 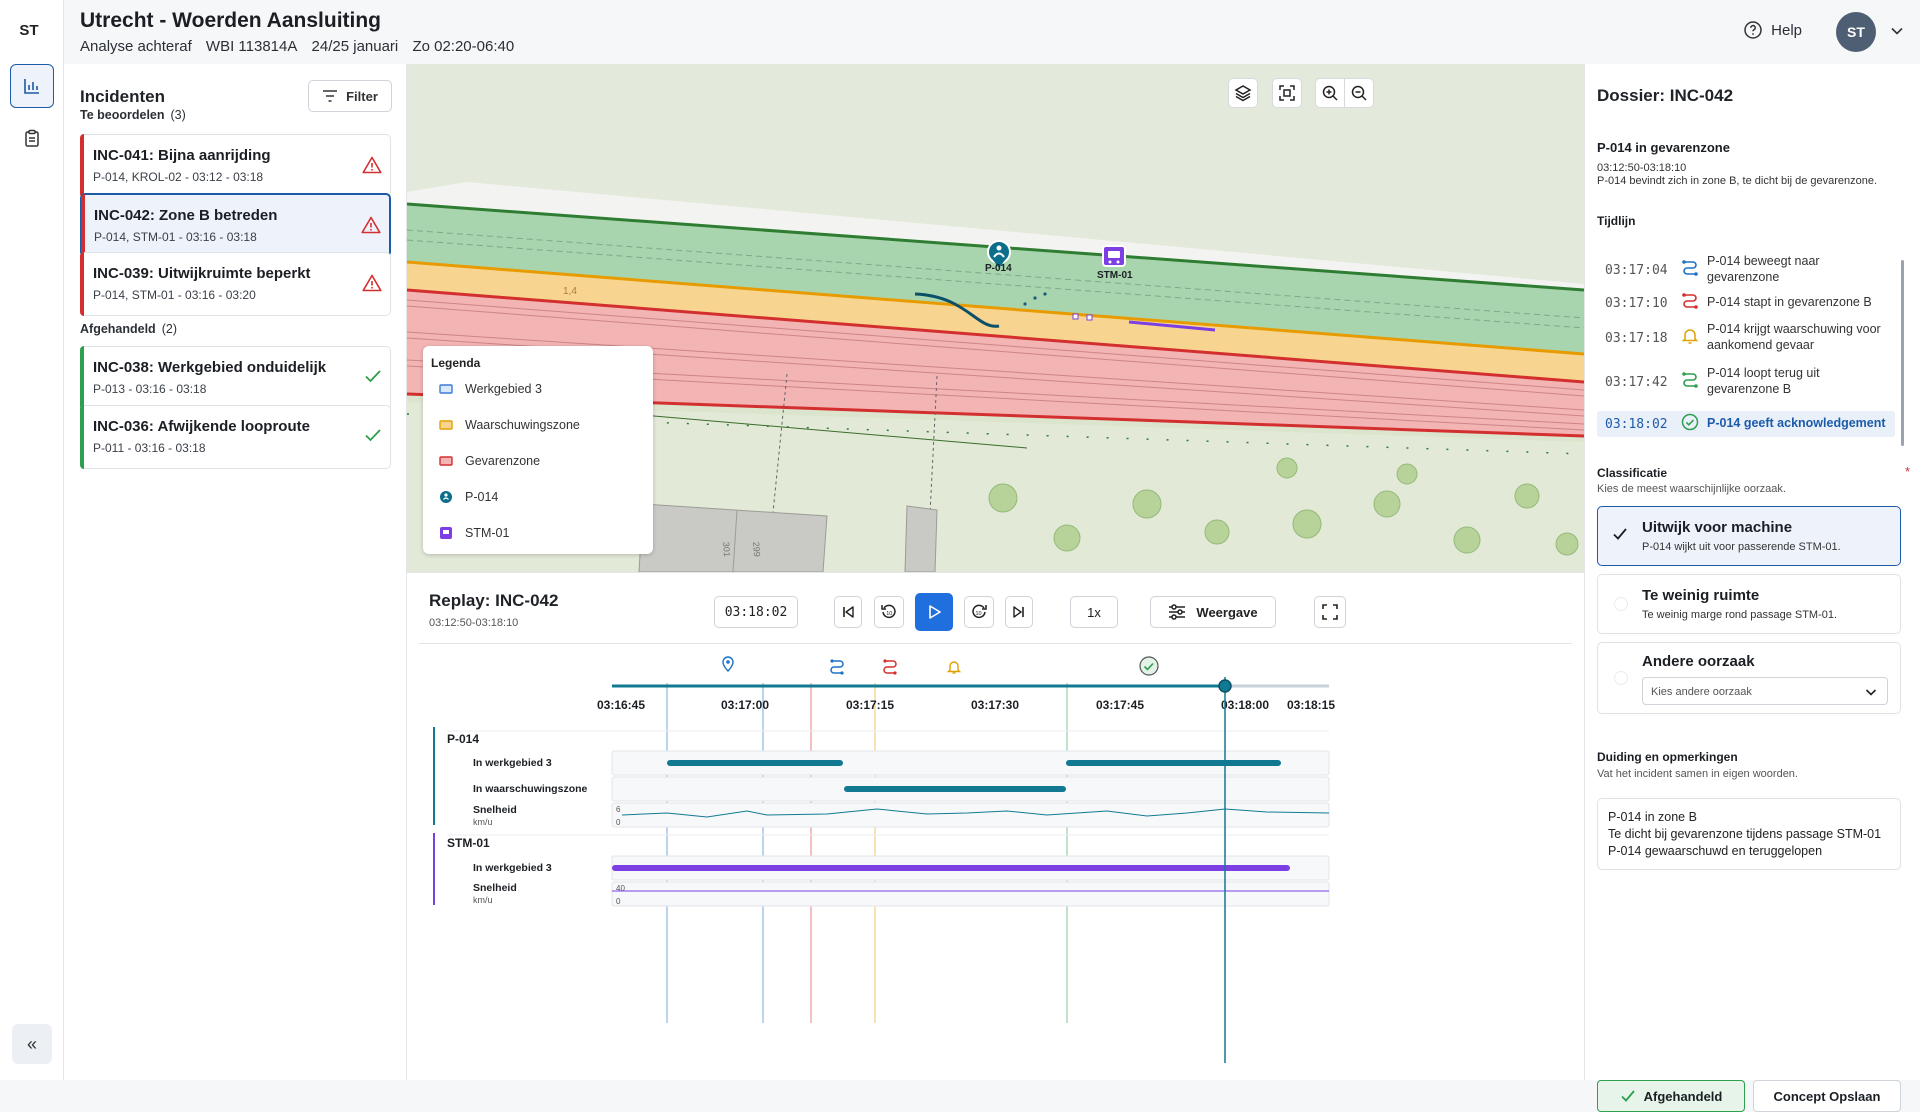 What do you see at coordinates (474, 533) in the screenshot?
I see `legend-item: STM-01` at bounding box center [474, 533].